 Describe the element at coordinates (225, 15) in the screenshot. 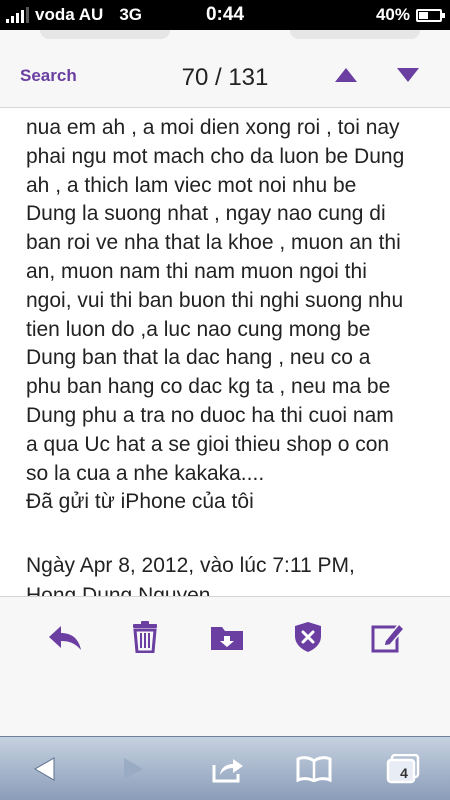

I see `status-bar: voda AU 3G 0:44 40%` at that location.